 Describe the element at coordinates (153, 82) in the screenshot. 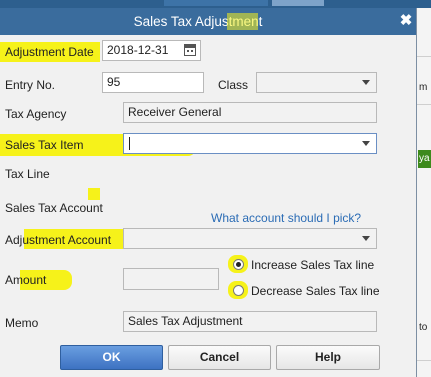

I see `entry-no-field: 95` at that location.